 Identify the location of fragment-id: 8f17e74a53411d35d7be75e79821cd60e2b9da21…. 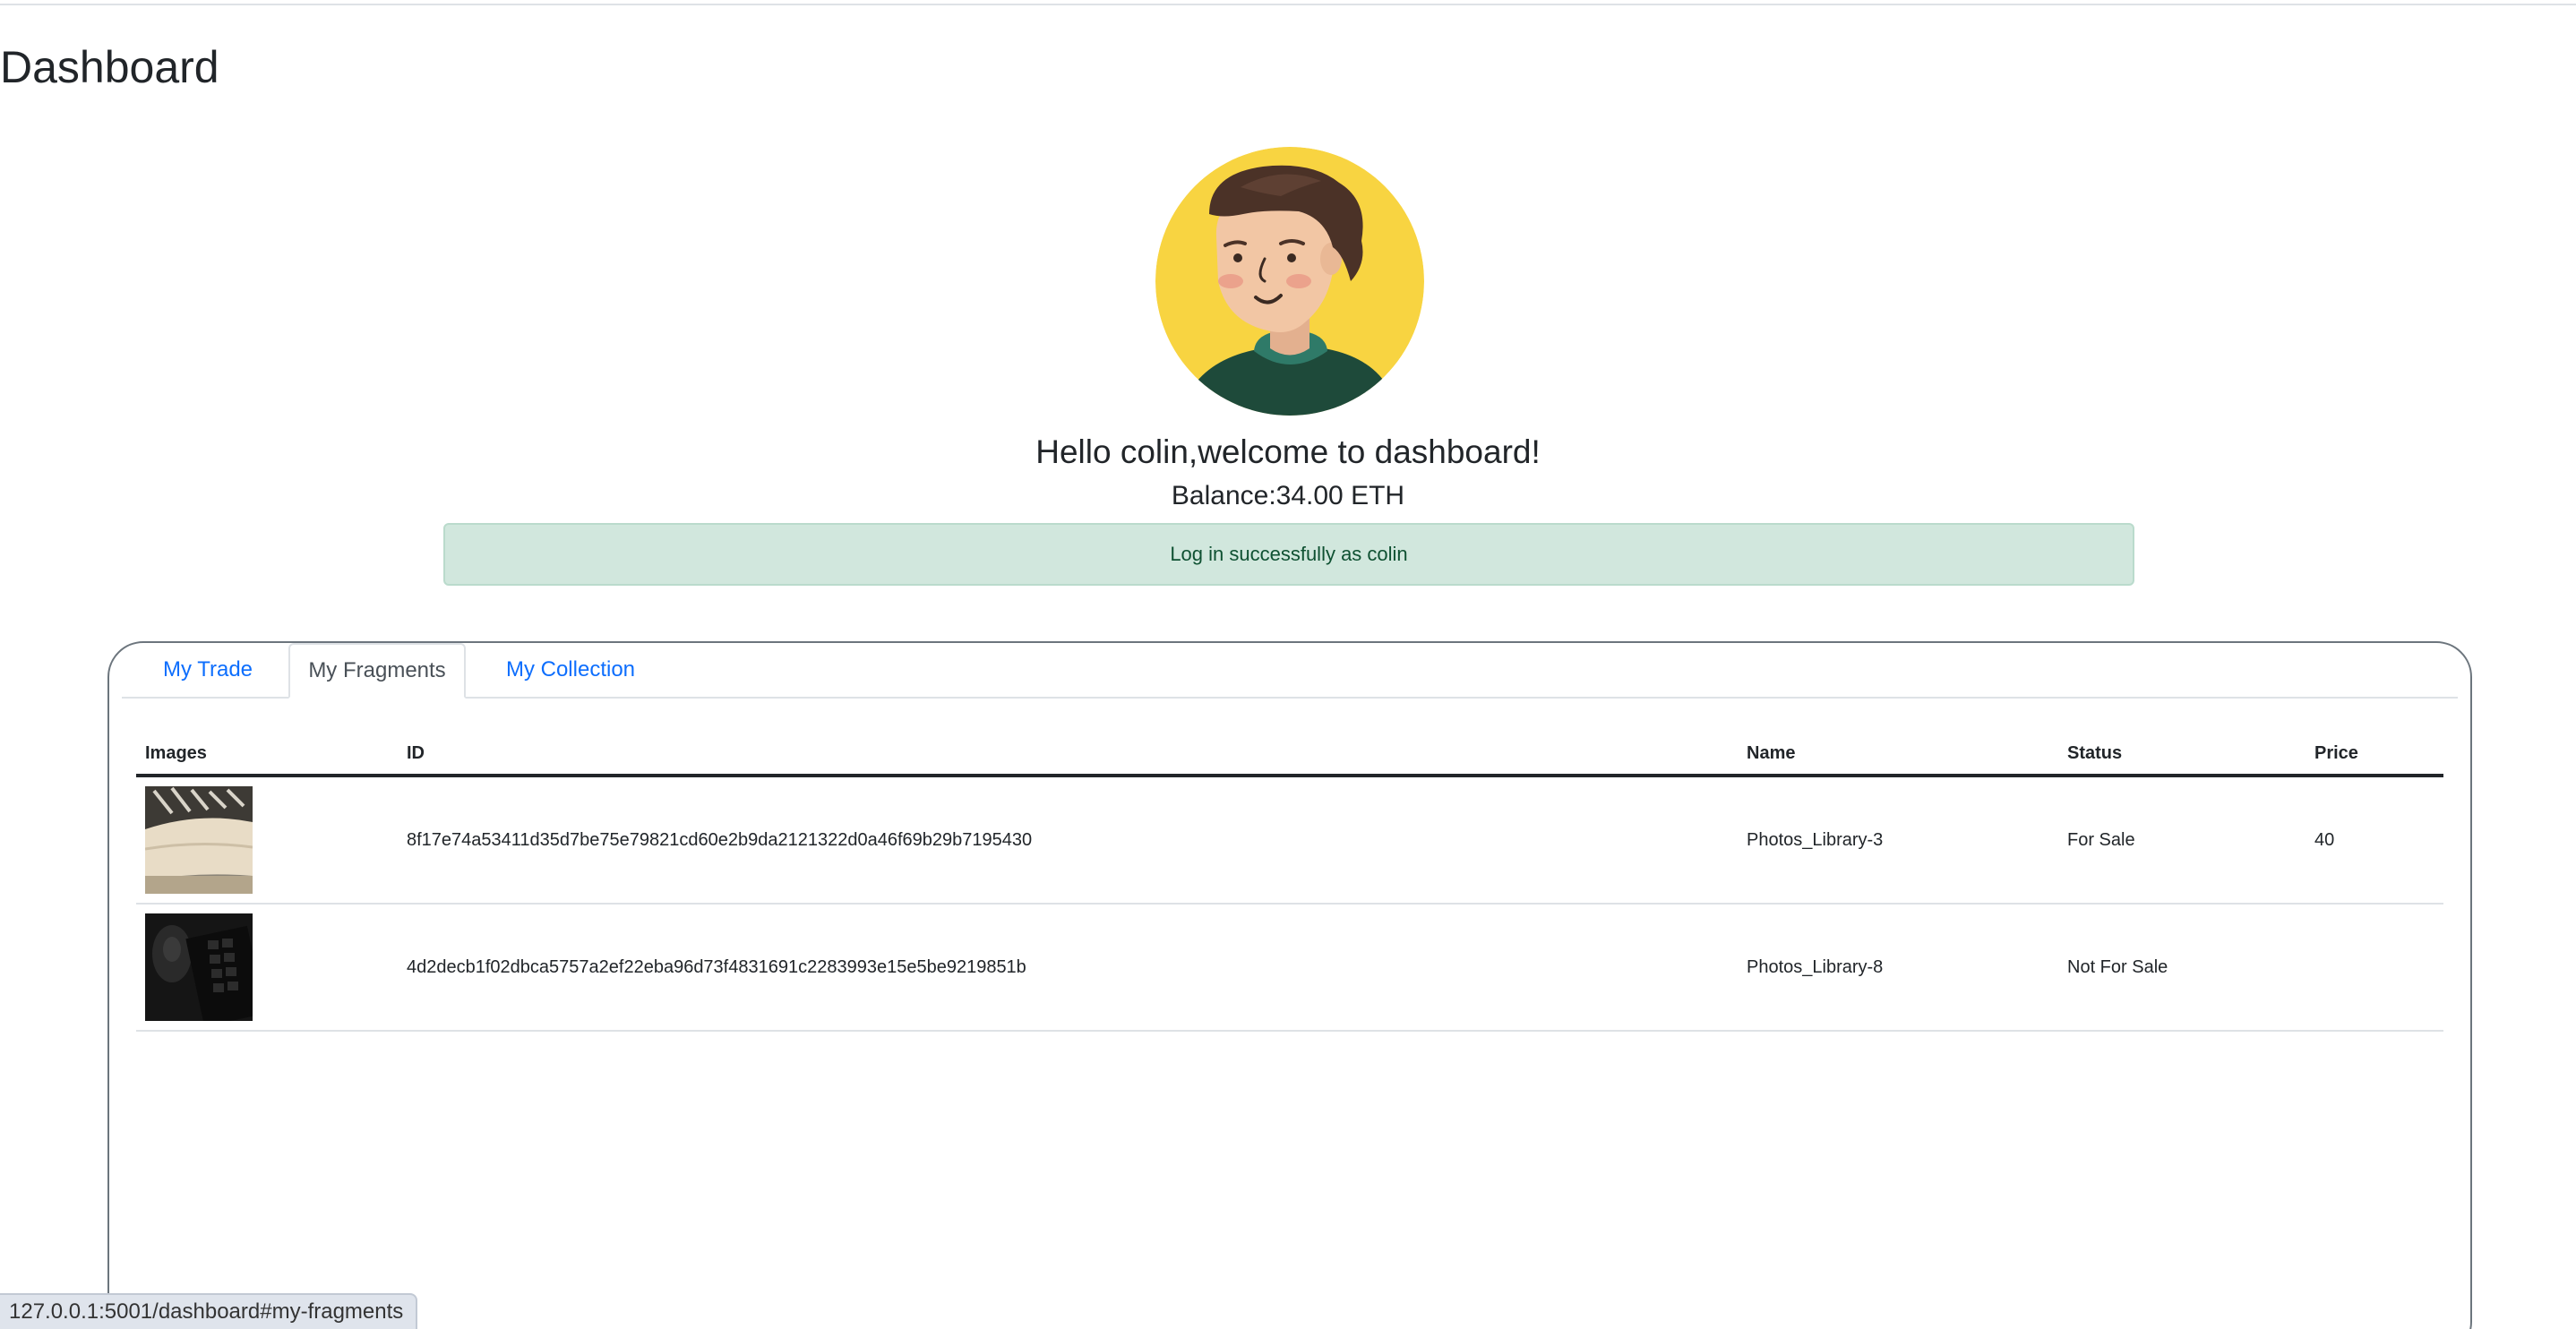
(1068, 840).